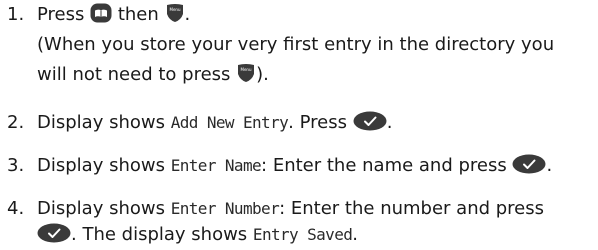 This screenshot has width=598, height=250. I want to click on step-text: then, so click(138, 14).